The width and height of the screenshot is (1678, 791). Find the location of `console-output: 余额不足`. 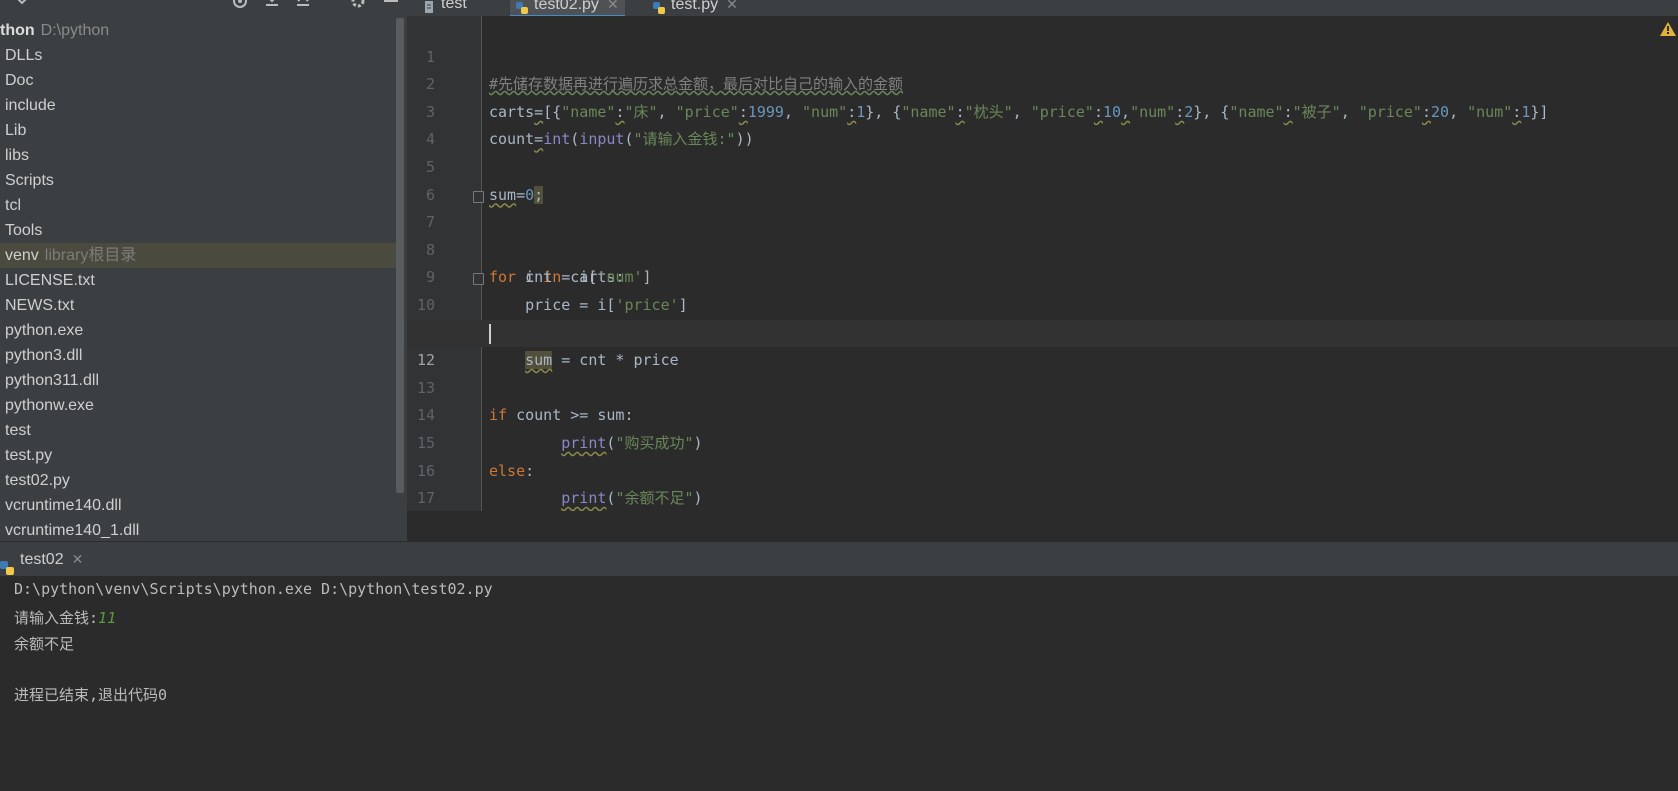

console-output: 余额不足 is located at coordinates (44, 644).